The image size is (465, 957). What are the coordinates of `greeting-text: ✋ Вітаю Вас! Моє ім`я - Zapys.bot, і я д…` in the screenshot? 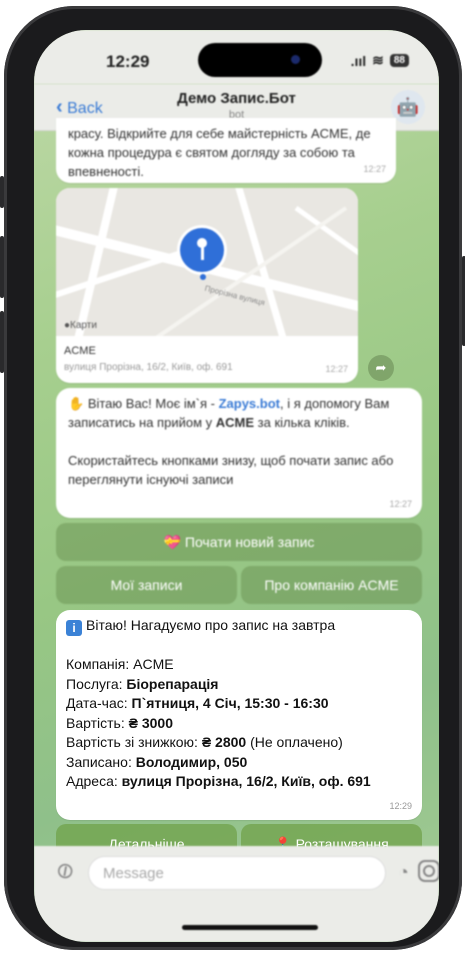 It's located at (231, 441).